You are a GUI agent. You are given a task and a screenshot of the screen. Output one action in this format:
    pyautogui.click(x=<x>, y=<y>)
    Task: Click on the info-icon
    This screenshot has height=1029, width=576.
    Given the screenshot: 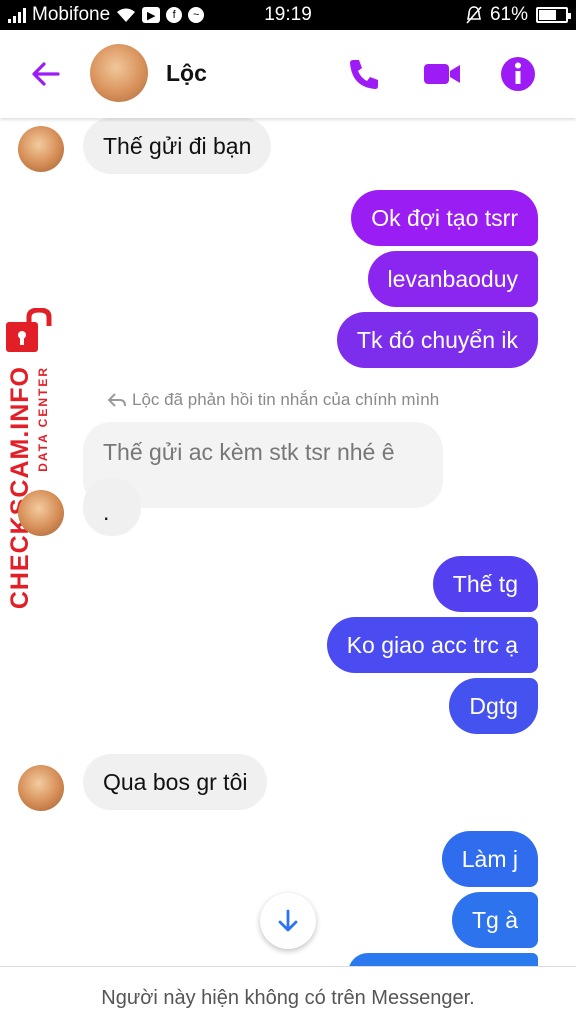 What is the action you would take?
    pyautogui.click(x=518, y=74)
    